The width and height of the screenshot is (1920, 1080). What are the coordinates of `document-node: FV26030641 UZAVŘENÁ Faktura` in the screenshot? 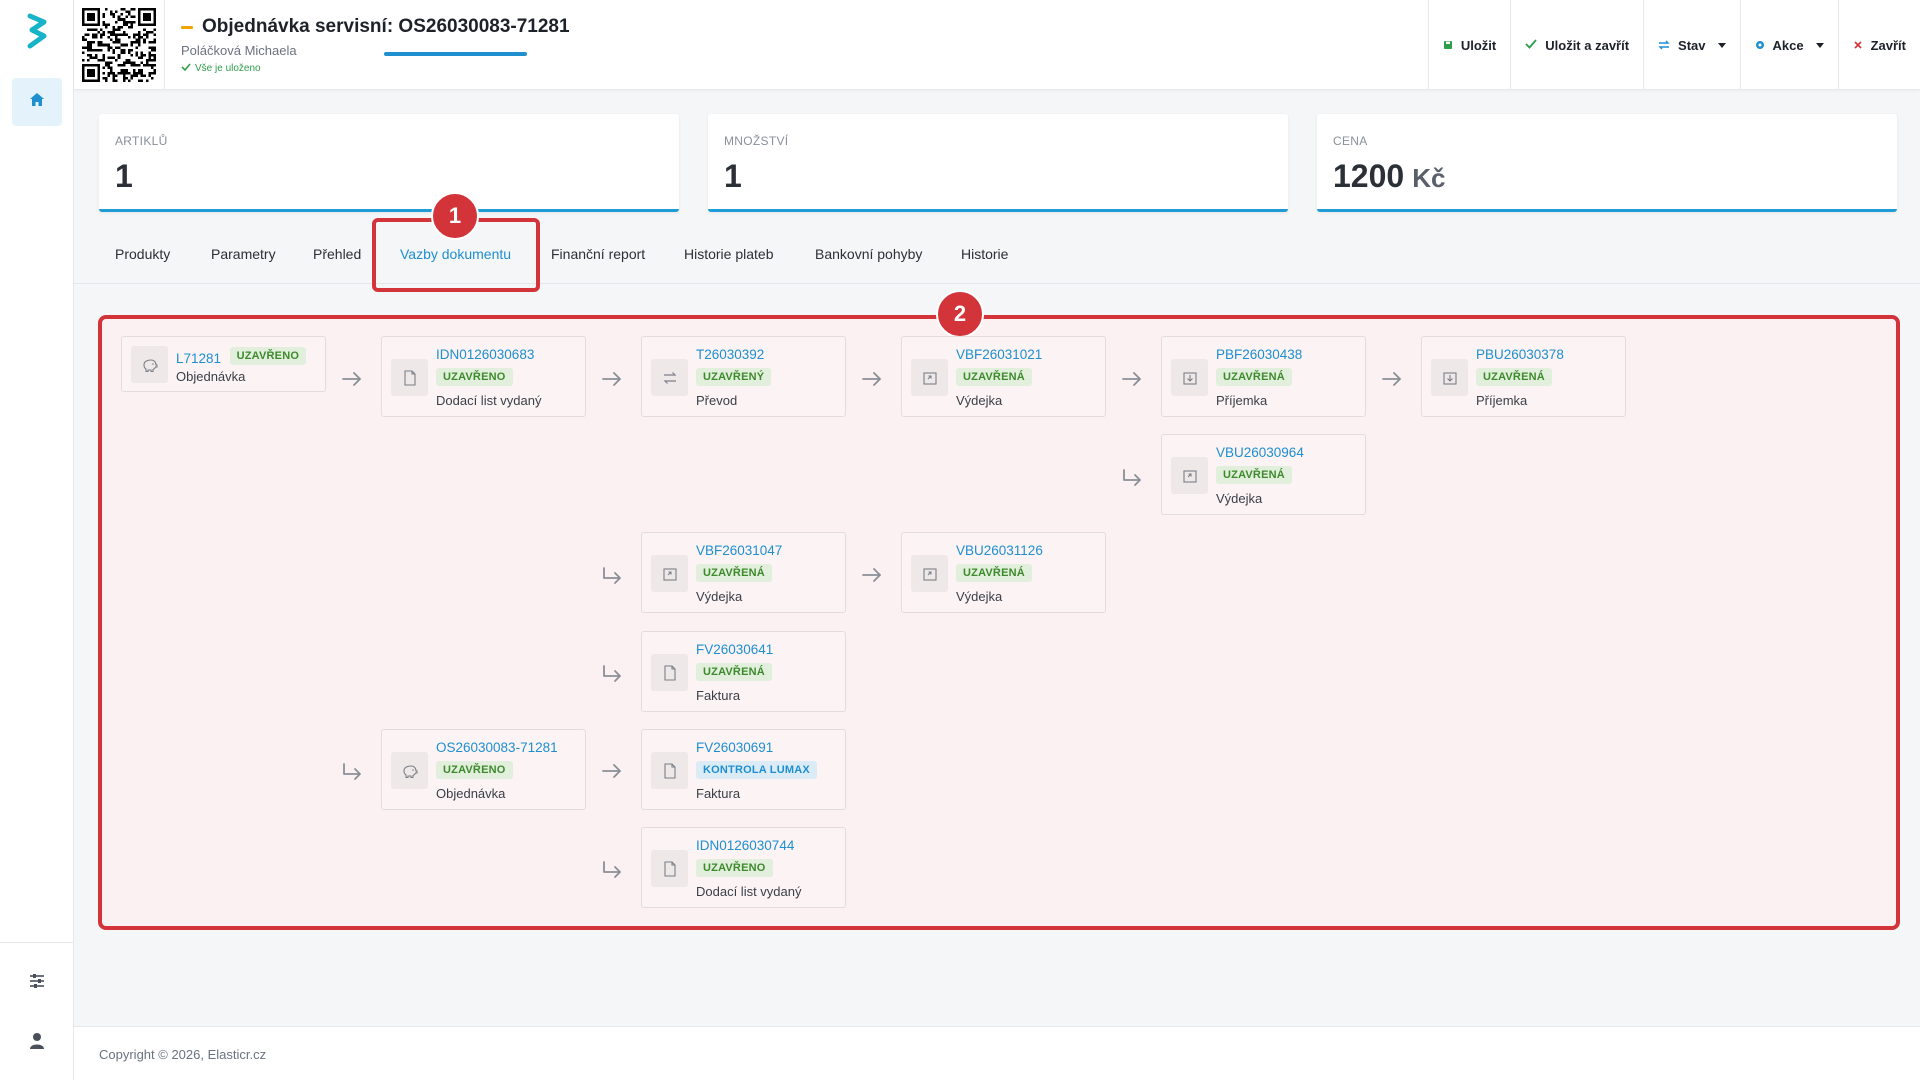 It's located at (743, 671).